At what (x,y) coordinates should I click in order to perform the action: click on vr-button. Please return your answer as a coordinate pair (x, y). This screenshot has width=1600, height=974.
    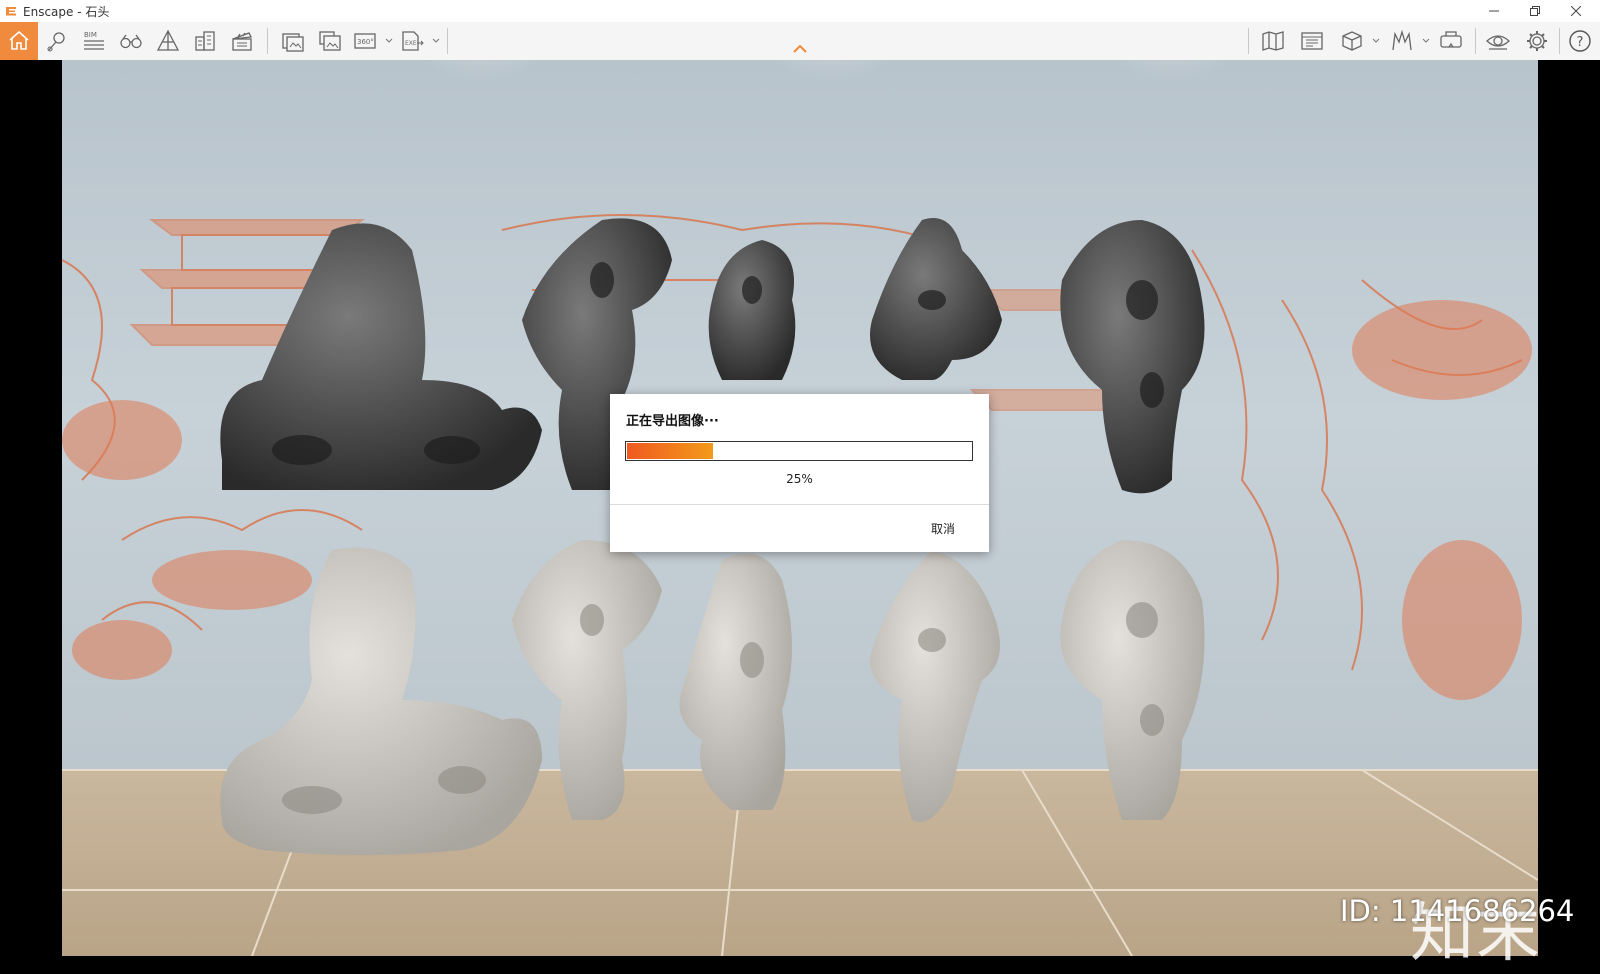
    Looking at the image, I should click on (1451, 41).